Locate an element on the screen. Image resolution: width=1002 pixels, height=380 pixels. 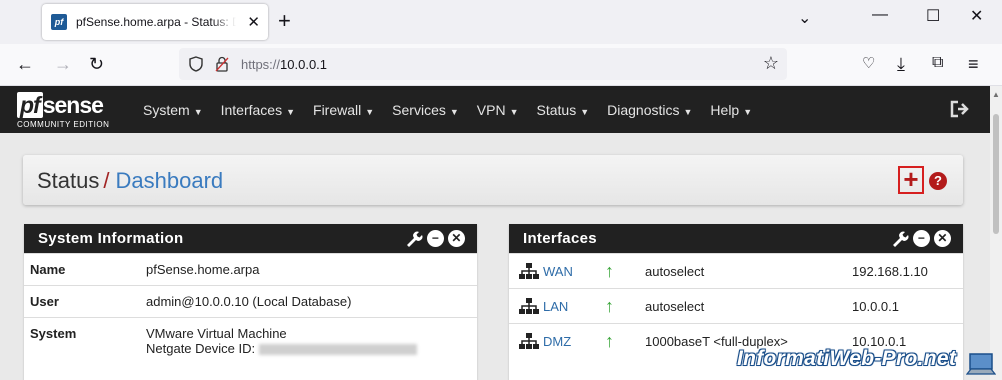
logo-edition: COMMUNITY EDITION is located at coordinates (63, 124).